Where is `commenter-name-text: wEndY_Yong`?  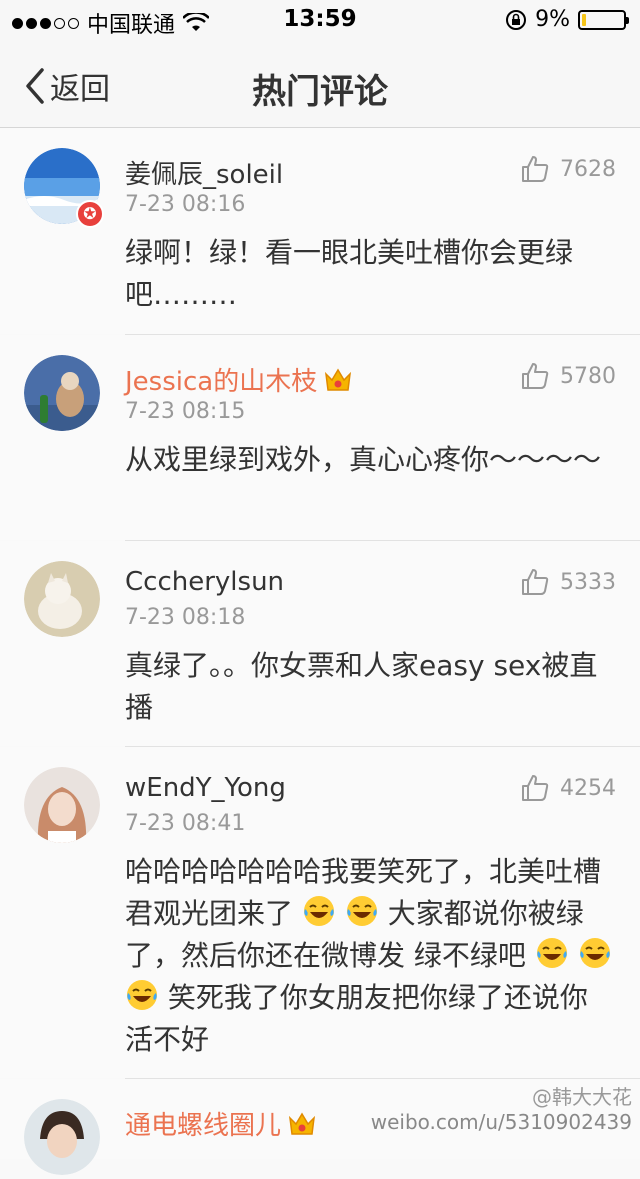
commenter-name-text: wEndY_Yong is located at coordinates (205, 788).